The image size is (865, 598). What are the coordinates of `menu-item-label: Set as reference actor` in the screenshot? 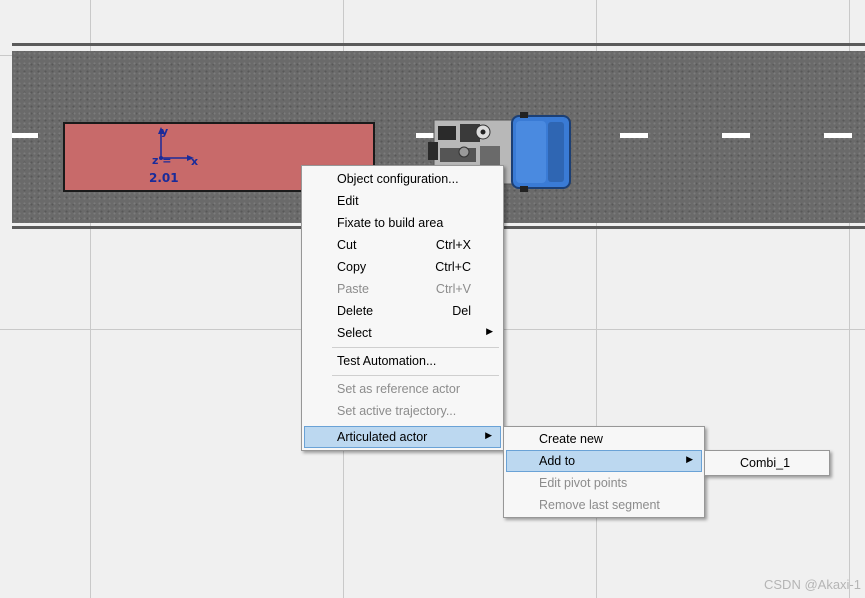 It's located at (398, 389).